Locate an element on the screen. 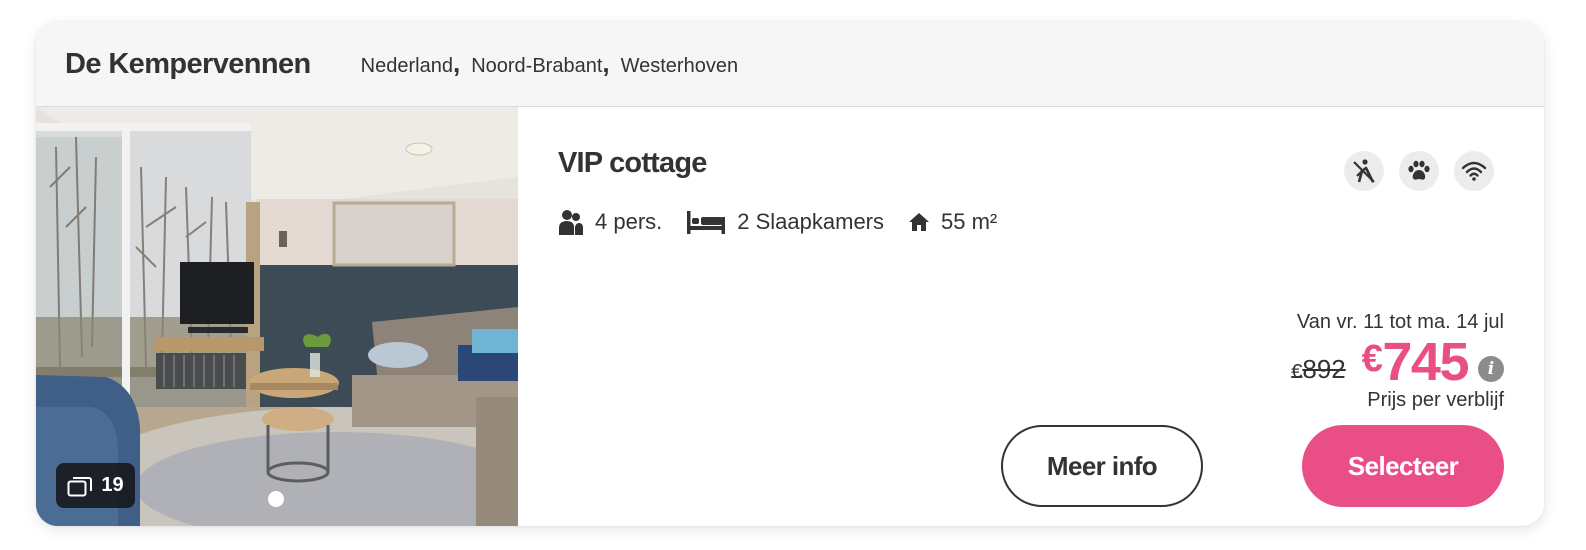 The image size is (1586, 550). feature-persons-label: 4 pers. is located at coordinates (629, 221).